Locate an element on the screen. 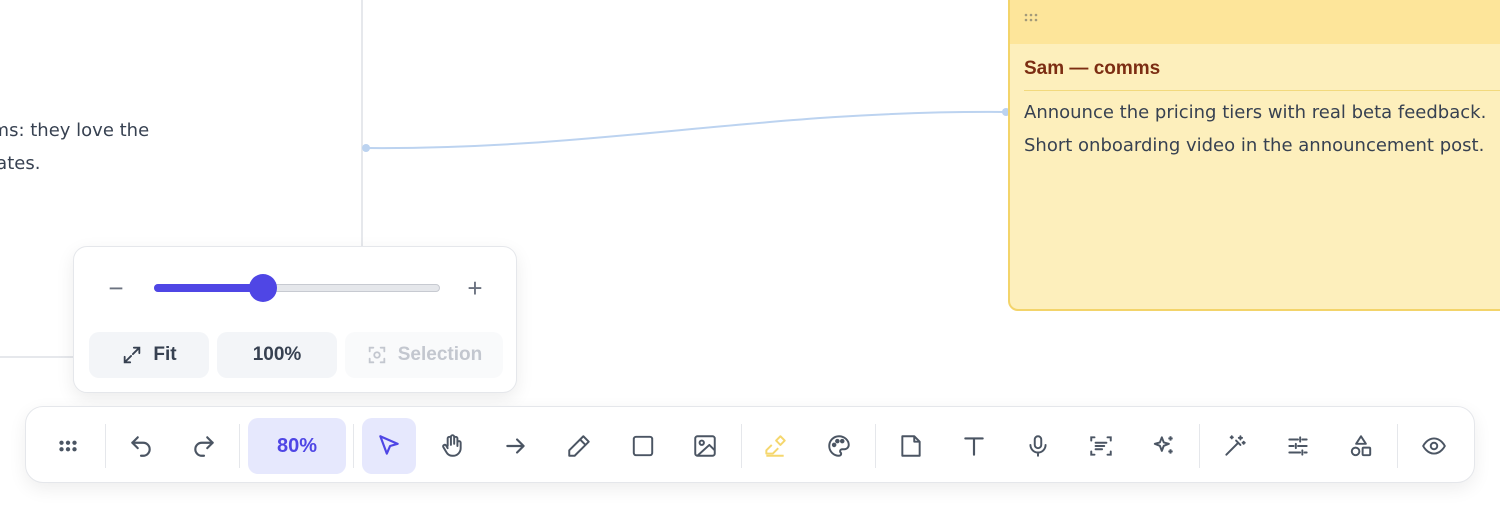  sticky-drag-bar is located at coordinates (1255, 22).